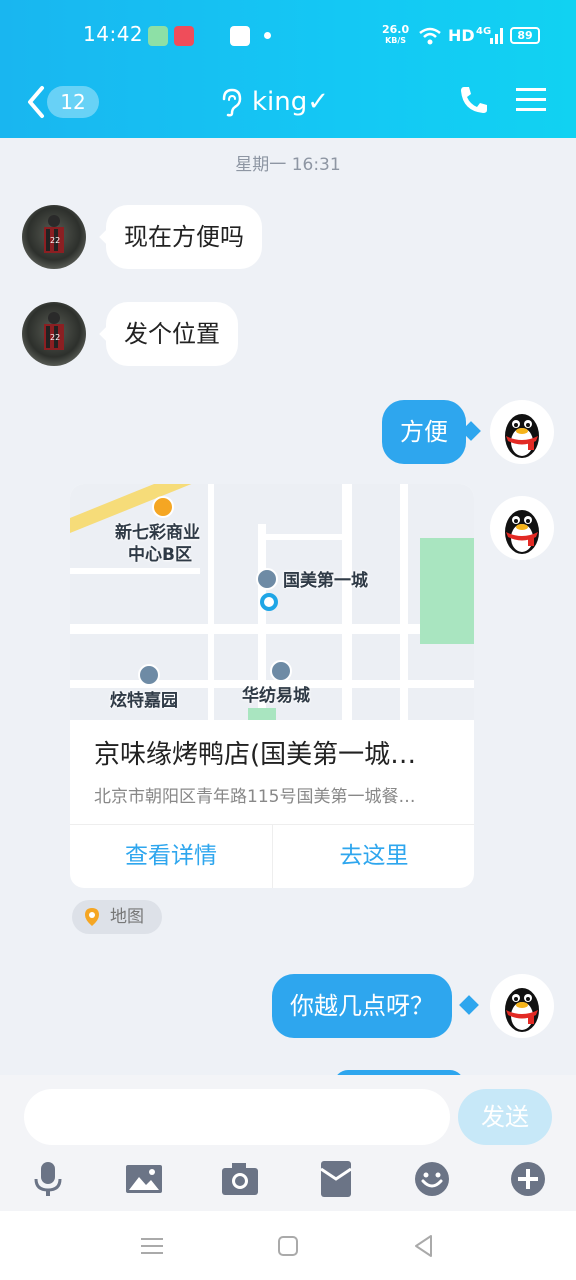 This screenshot has width=576, height=1280. Describe the element at coordinates (267, 35) in the screenshot. I see `more-notifications-dot` at that location.